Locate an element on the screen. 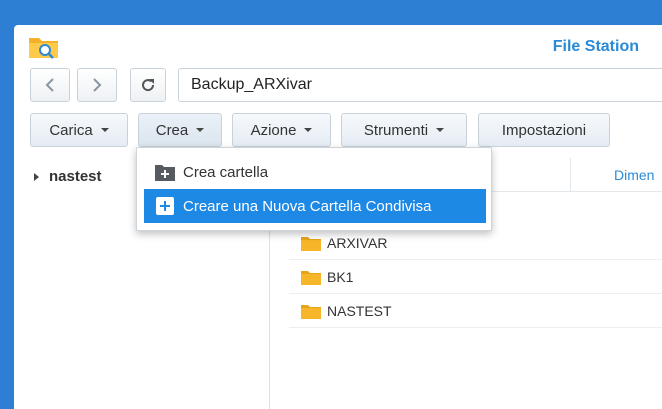  refresh-button is located at coordinates (148, 85).